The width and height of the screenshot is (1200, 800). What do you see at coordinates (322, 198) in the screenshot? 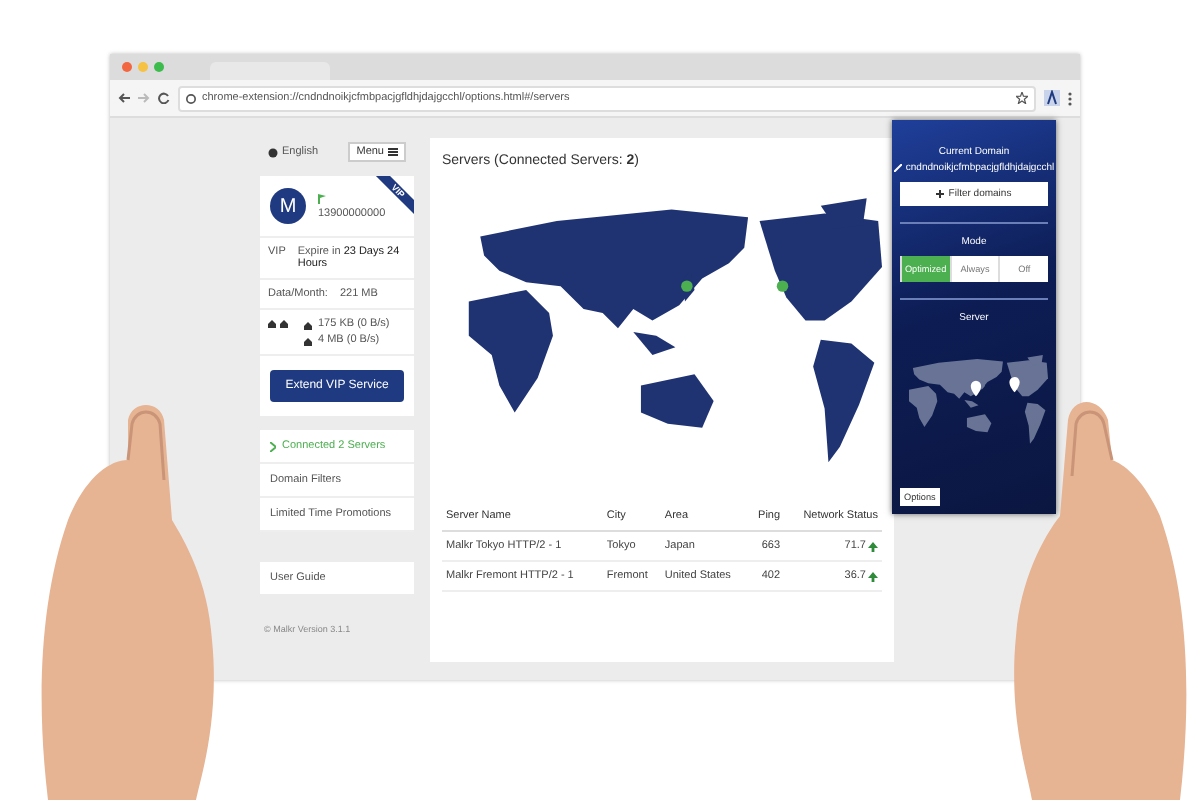
I see `flag-icon` at bounding box center [322, 198].